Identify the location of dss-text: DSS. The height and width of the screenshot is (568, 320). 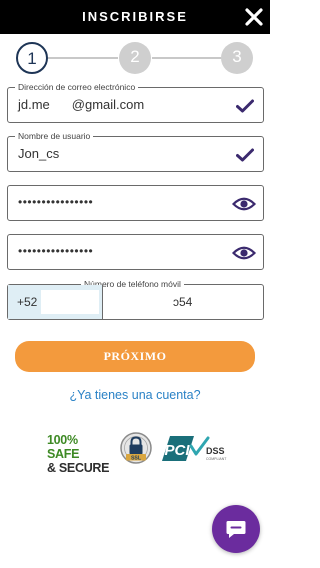
(215, 451).